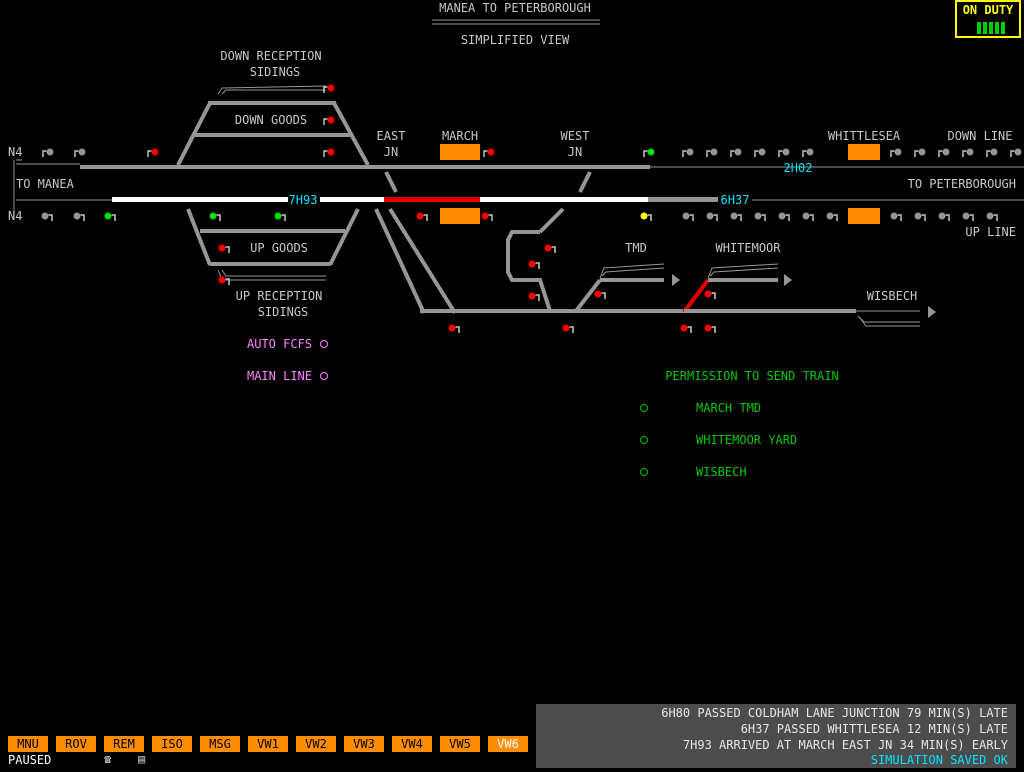 Image resolution: width=1024 pixels, height=772 pixels. What do you see at coordinates (788, 280) in the screenshot?
I see `whitemoor-arrow-icon` at bounding box center [788, 280].